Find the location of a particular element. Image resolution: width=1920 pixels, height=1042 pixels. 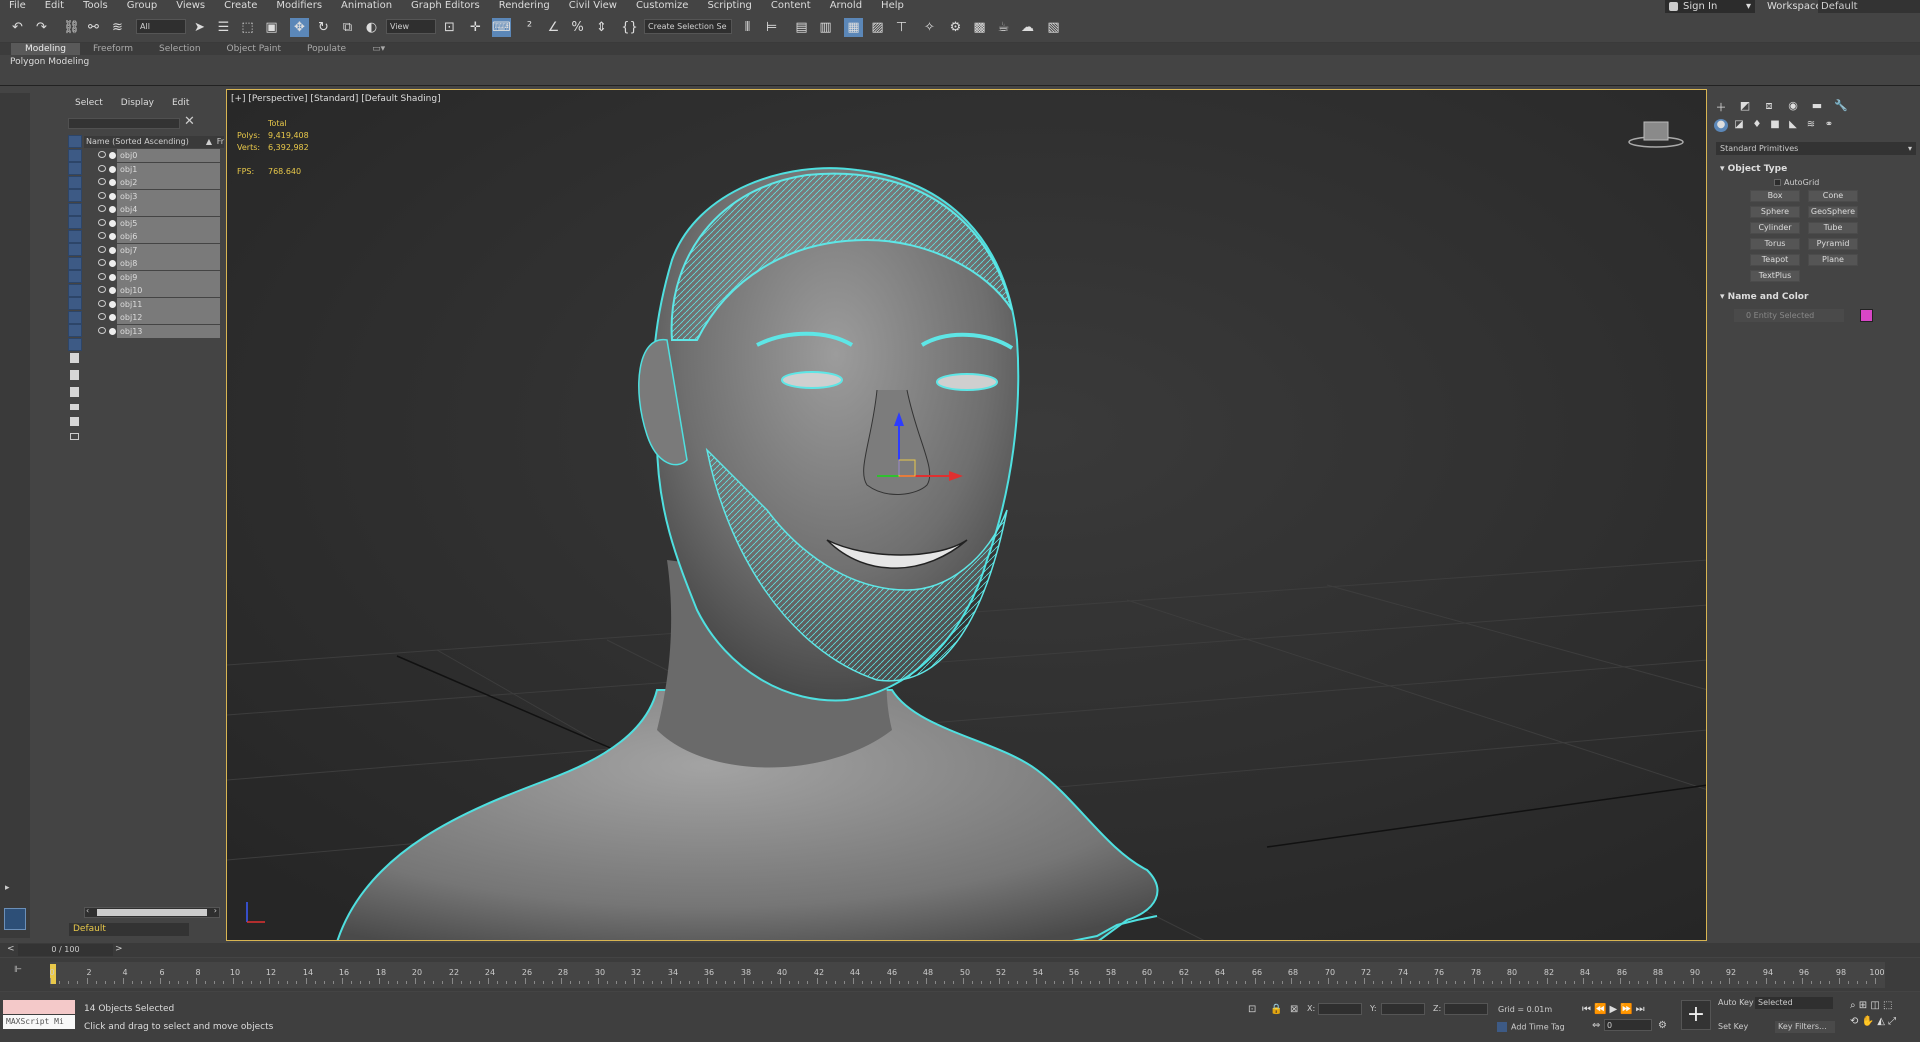

primitive-sphere-button: Sphere is located at coordinates (1775, 212).